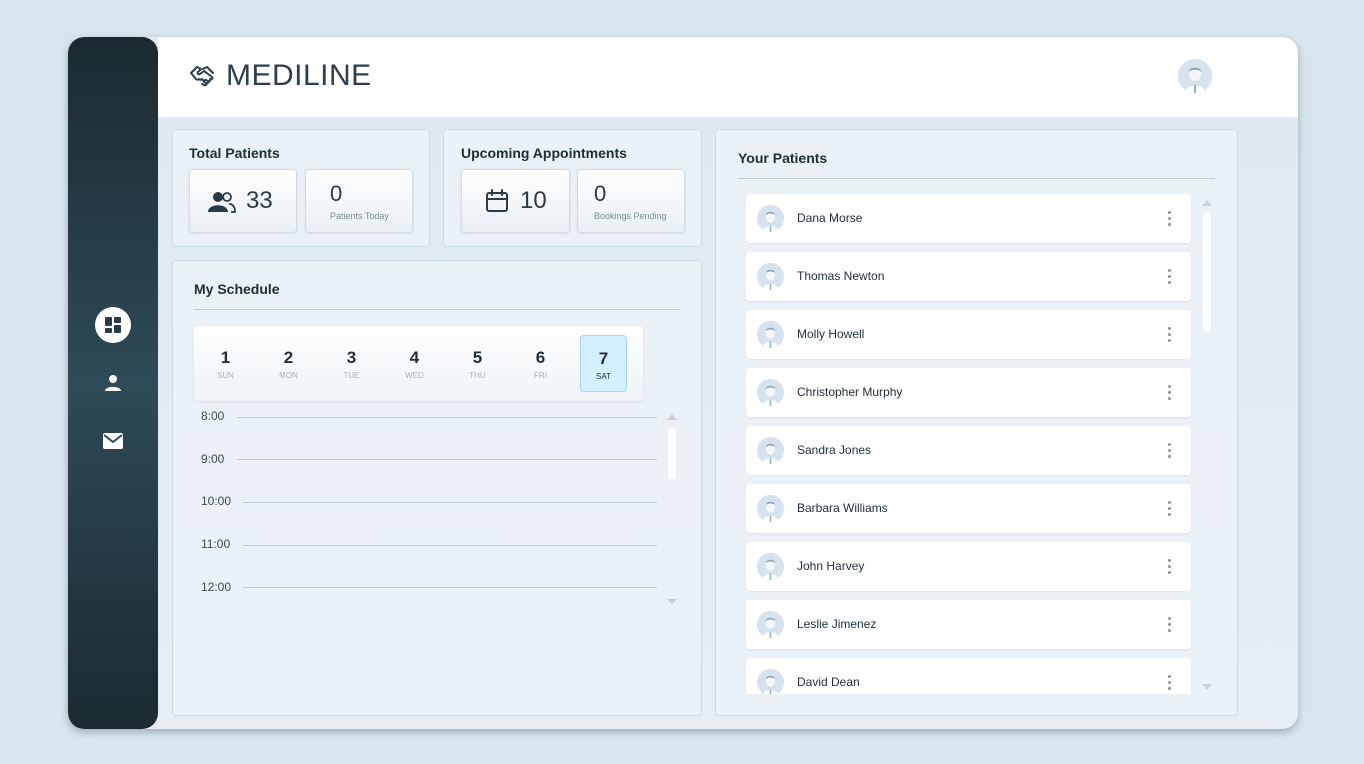 The height and width of the screenshot is (764, 1364). Describe the element at coordinates (359, 201) in the screenshot. I see `patients-today-card: 0 Patients Today` at that location.